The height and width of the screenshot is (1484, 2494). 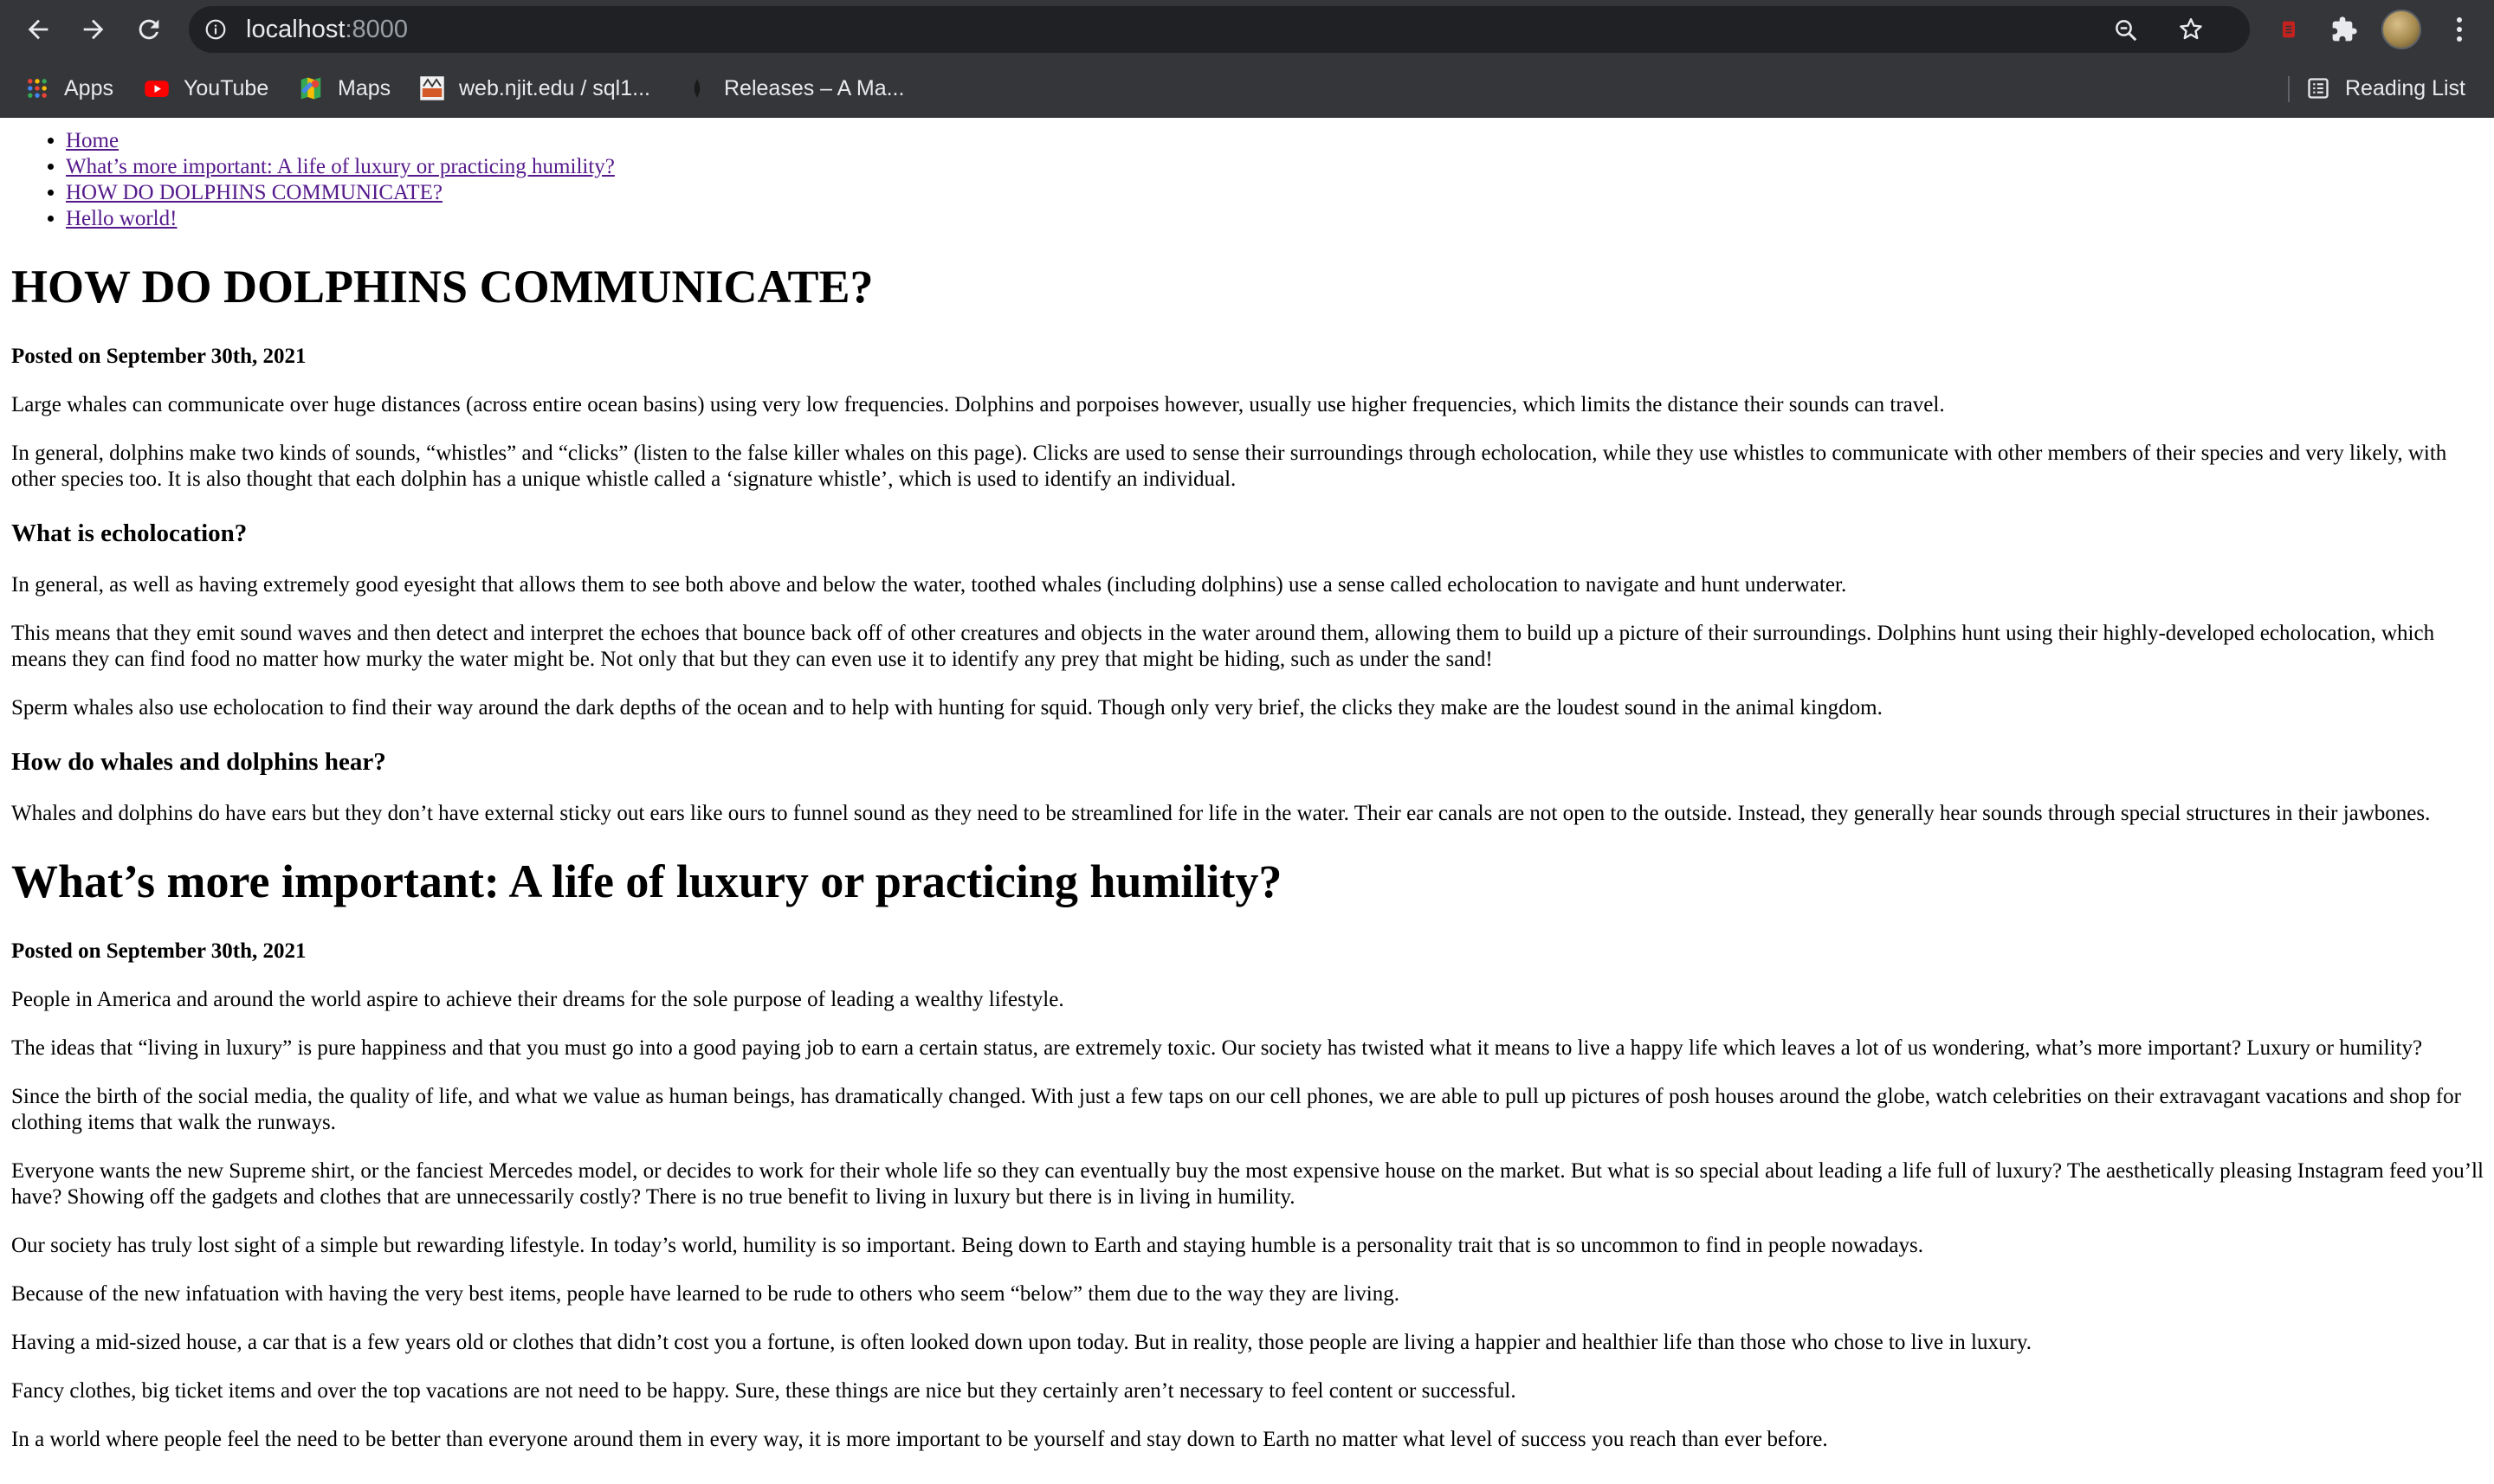 I want to click on nav-item: Hello world!, so click(x=1275, y=219).